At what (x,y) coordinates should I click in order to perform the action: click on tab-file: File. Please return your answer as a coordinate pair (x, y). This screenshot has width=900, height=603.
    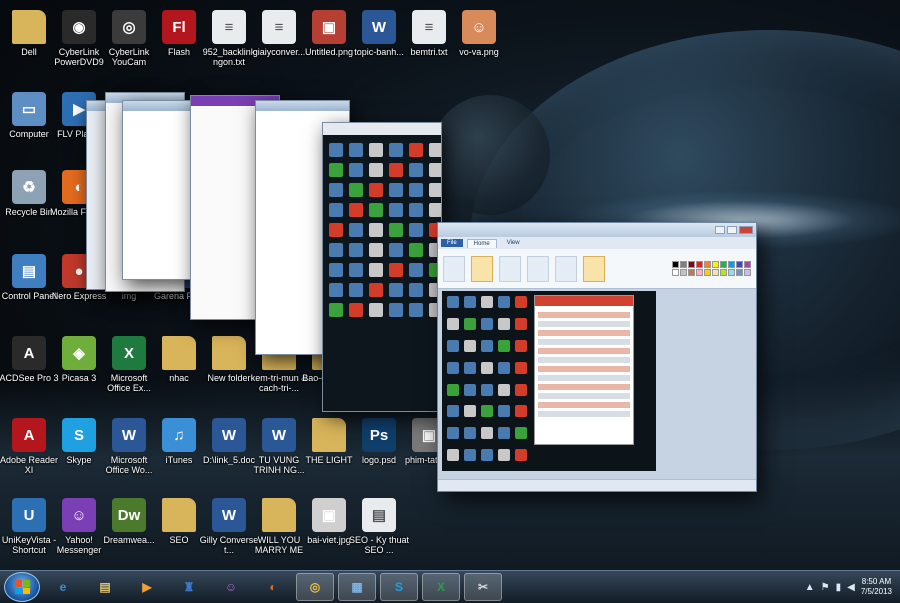
    Looking at the image, I should click on (452, 243).